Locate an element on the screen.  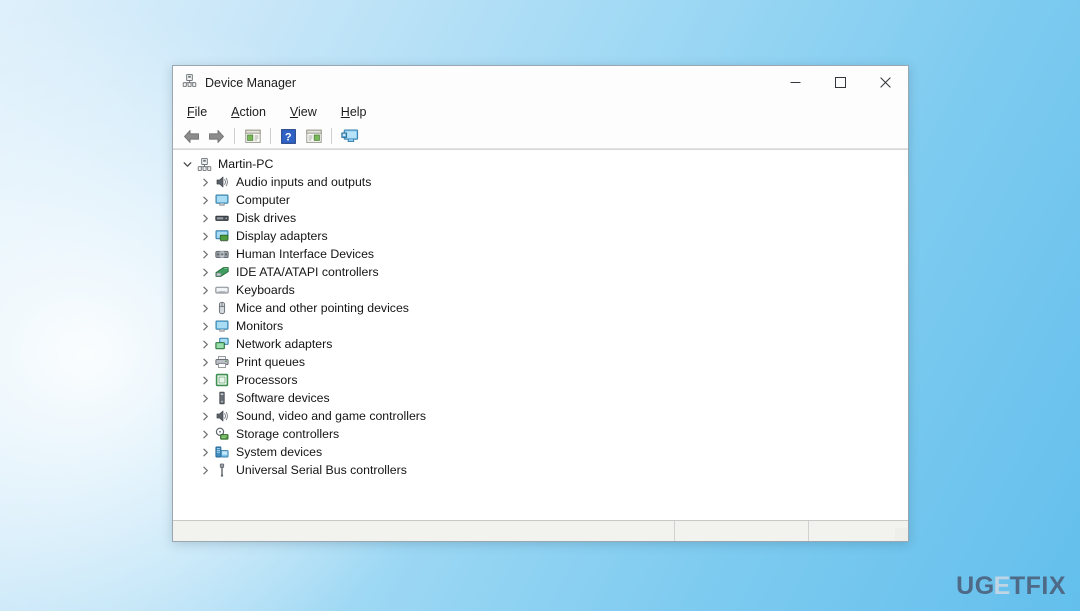
back-button is located at coordinates (191, 136).